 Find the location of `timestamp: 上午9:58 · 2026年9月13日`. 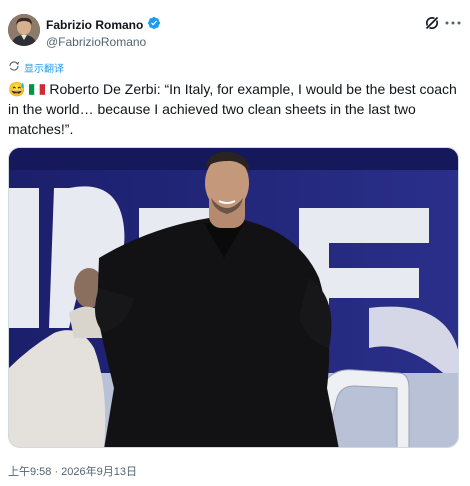

timestamp: 上午9:58 · 2026年9月13日 is located at coordinates (72, 471).